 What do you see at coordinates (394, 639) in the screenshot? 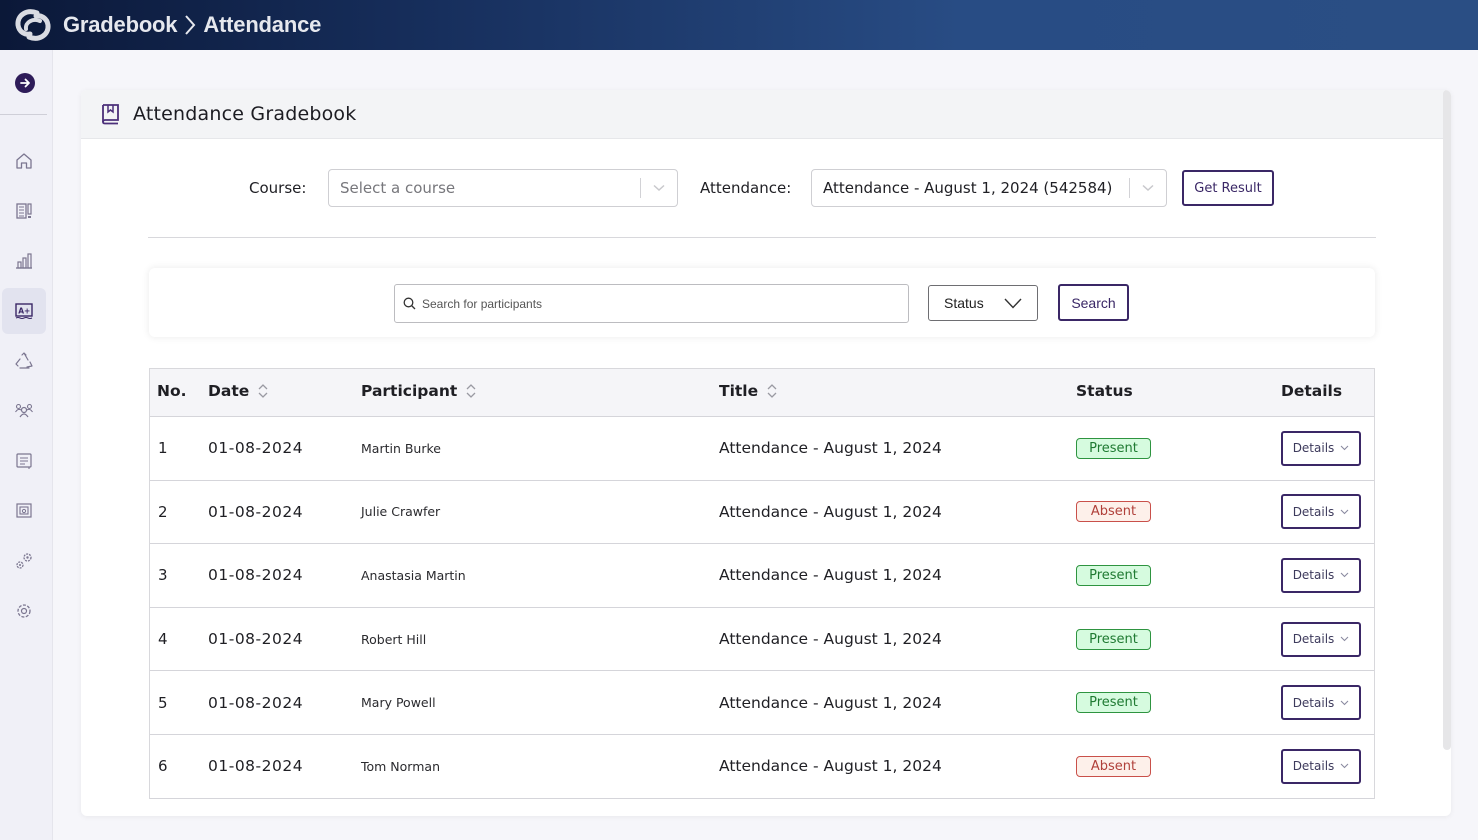
I see `cell-participant: Robert Hill` at bounding box center [394, 639].